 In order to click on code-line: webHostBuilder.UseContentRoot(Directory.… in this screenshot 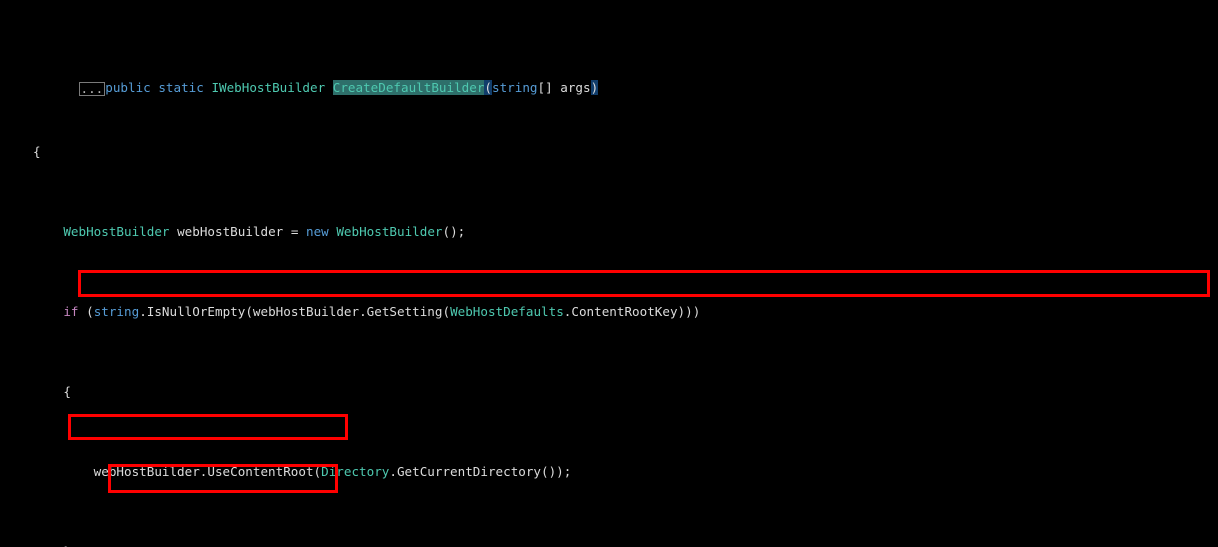, I will do `click(609, 472)`.